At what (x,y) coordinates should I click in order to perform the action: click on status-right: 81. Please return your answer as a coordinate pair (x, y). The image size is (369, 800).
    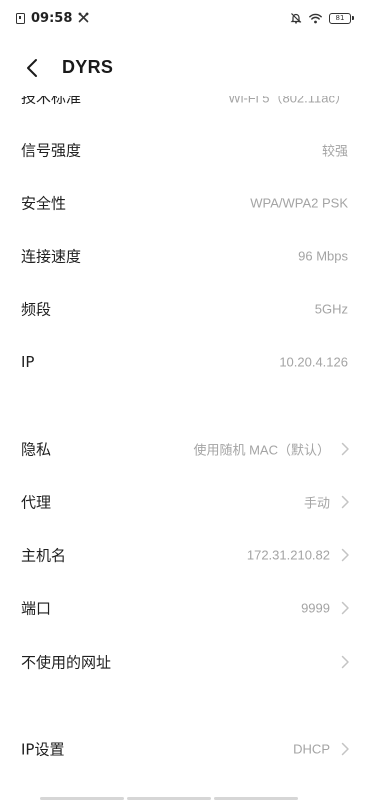
    Looking at the image, I should click on (322, 18).